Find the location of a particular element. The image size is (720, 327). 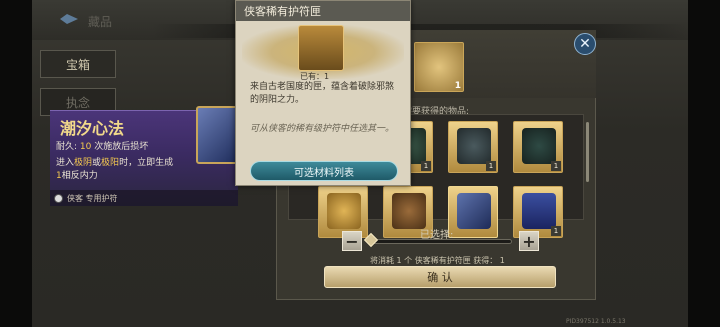

bead-icon is located at coordinates (539, 146).